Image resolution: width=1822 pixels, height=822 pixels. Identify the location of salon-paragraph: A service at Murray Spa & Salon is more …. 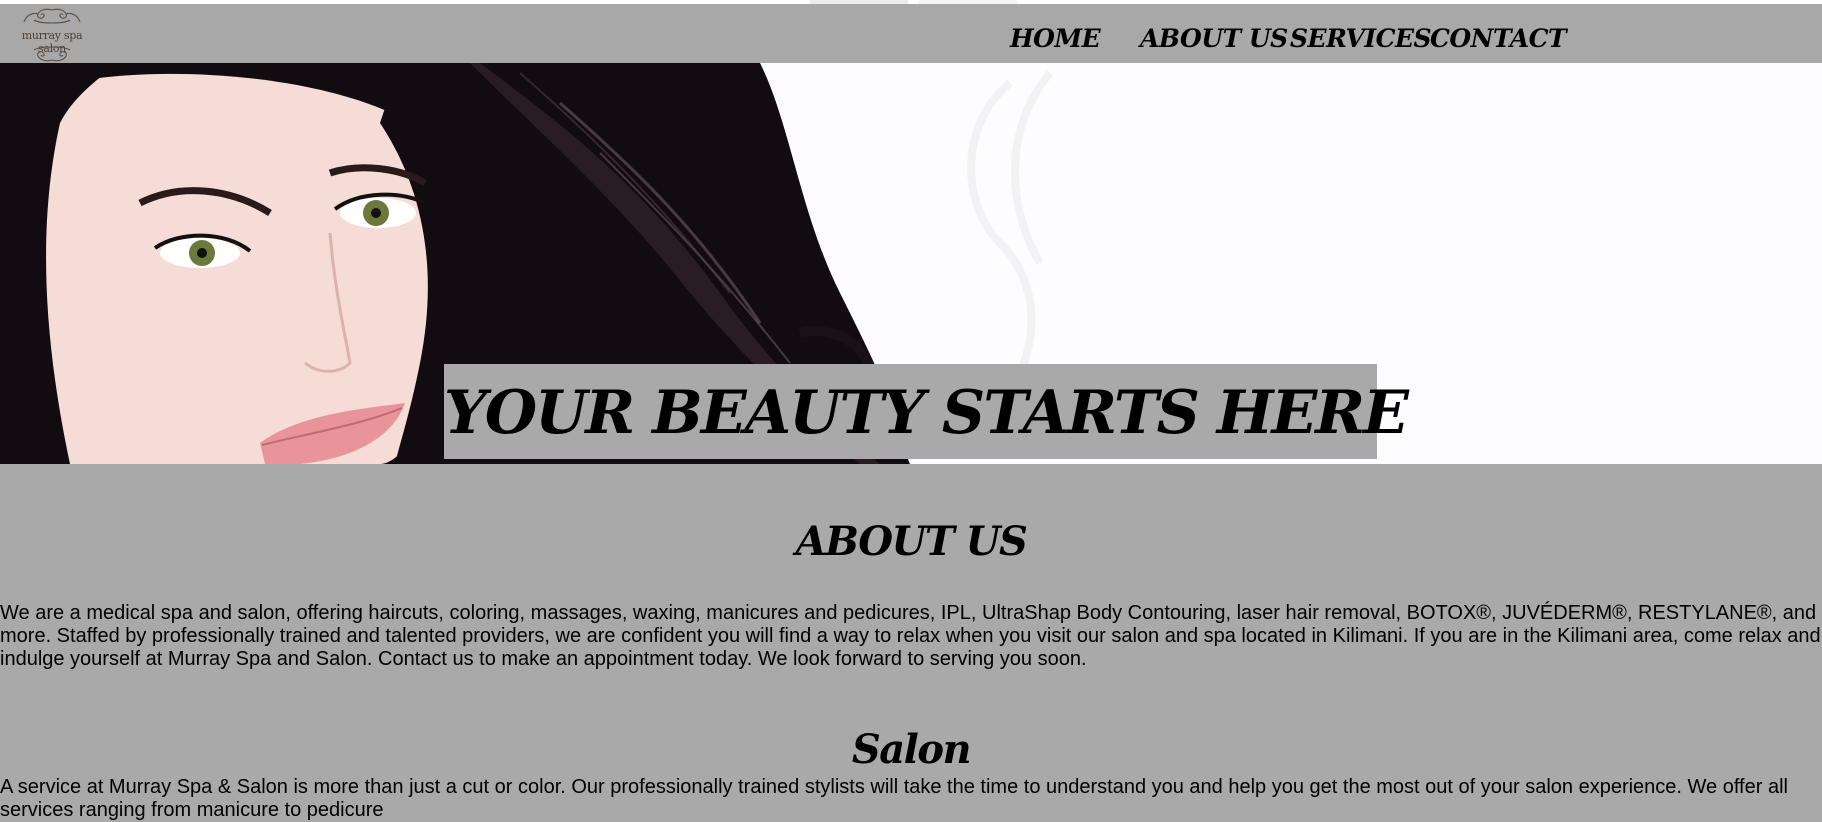
(894, 798).